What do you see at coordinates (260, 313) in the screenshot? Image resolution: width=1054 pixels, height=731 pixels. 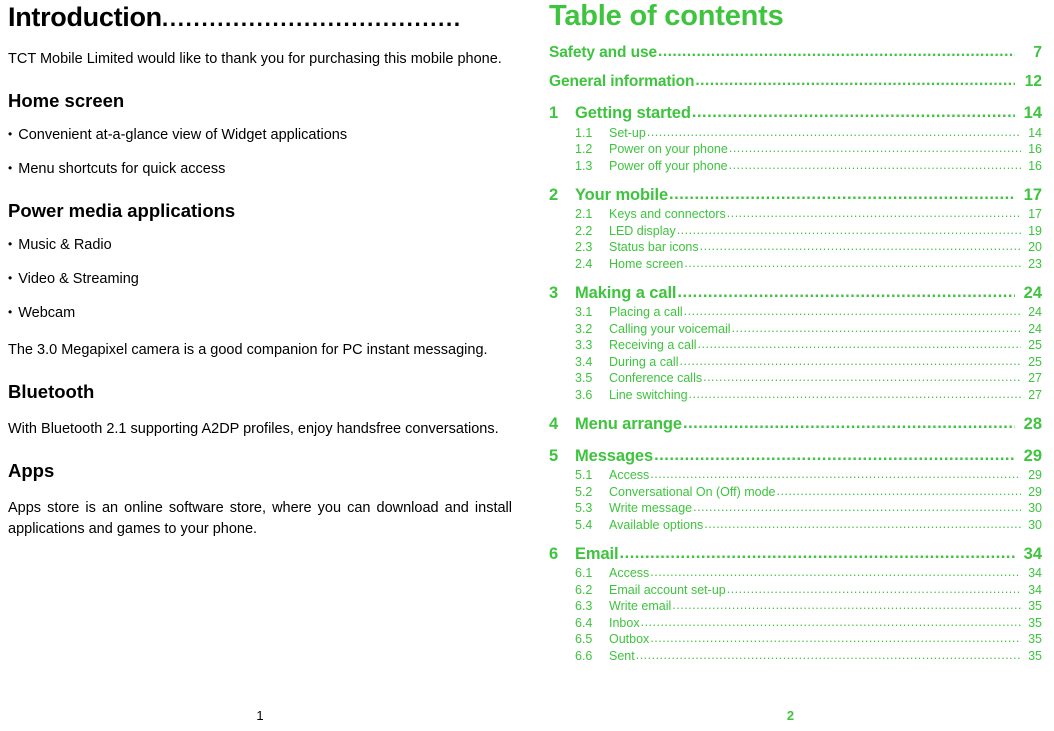 I see `bullet-item: • Webcam` at bounding box center [260, 313].